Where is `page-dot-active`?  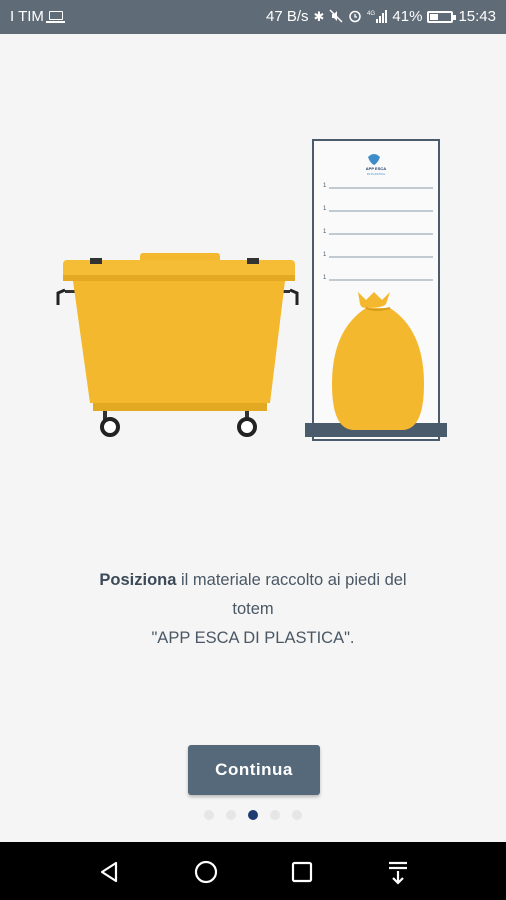
page-dot-active is located at coordinates (253, 815).